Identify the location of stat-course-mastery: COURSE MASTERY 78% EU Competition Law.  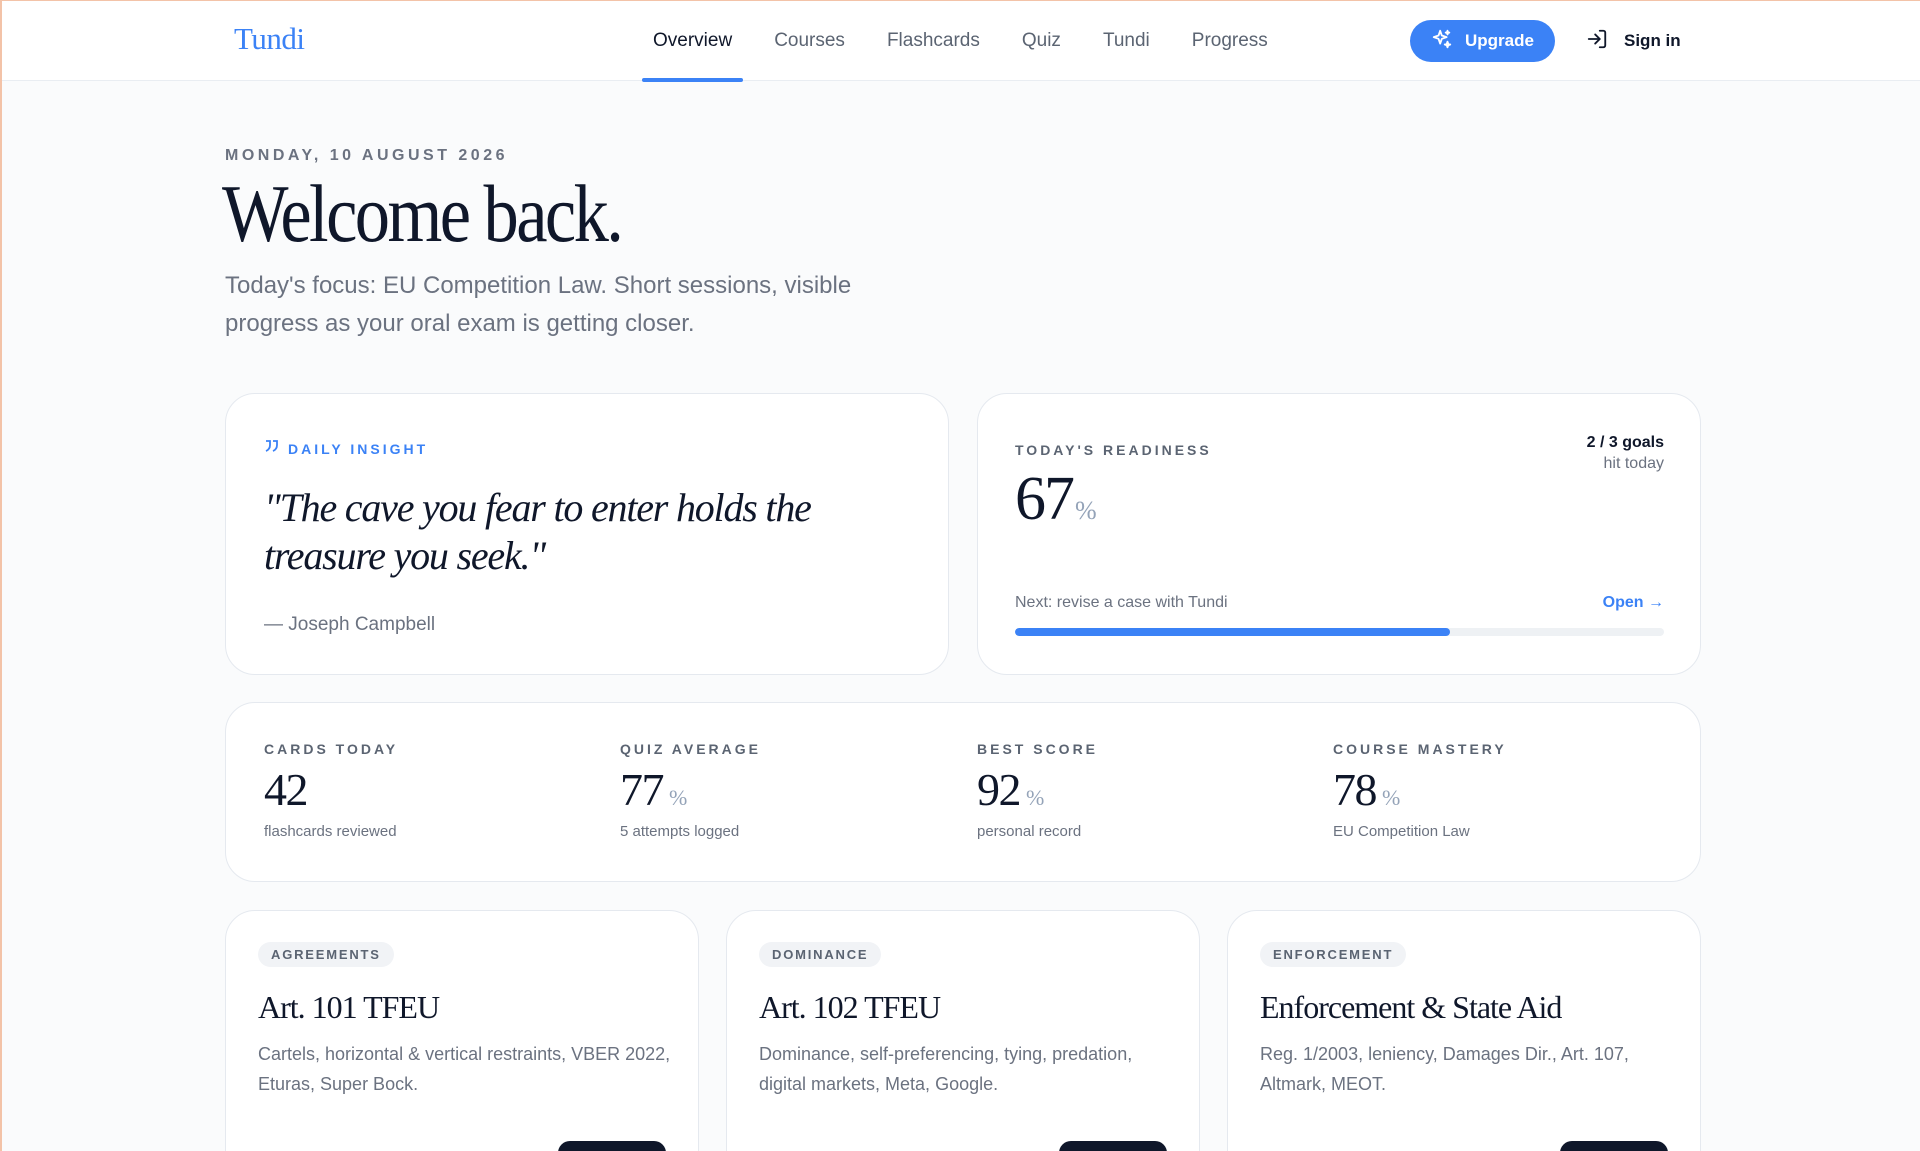
(1420, 790).